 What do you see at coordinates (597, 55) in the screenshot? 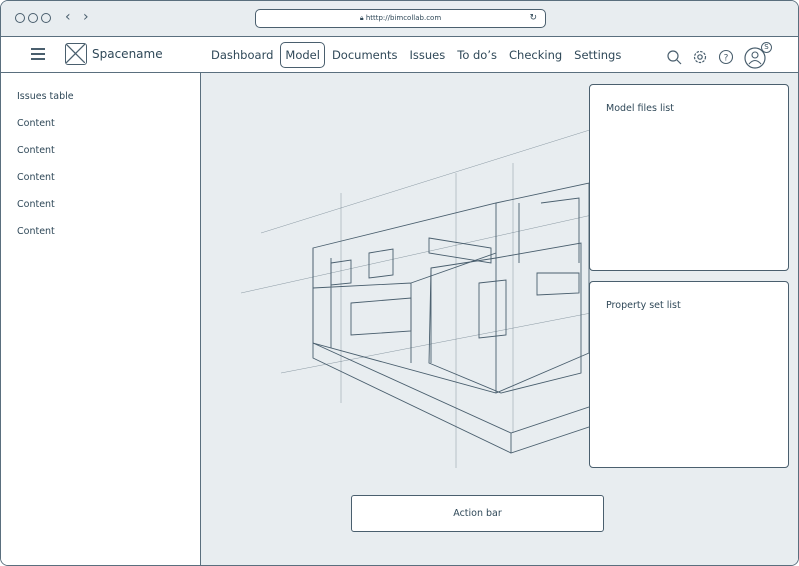
I see `tab-settings: Settings` at bounding box center [597, 55].